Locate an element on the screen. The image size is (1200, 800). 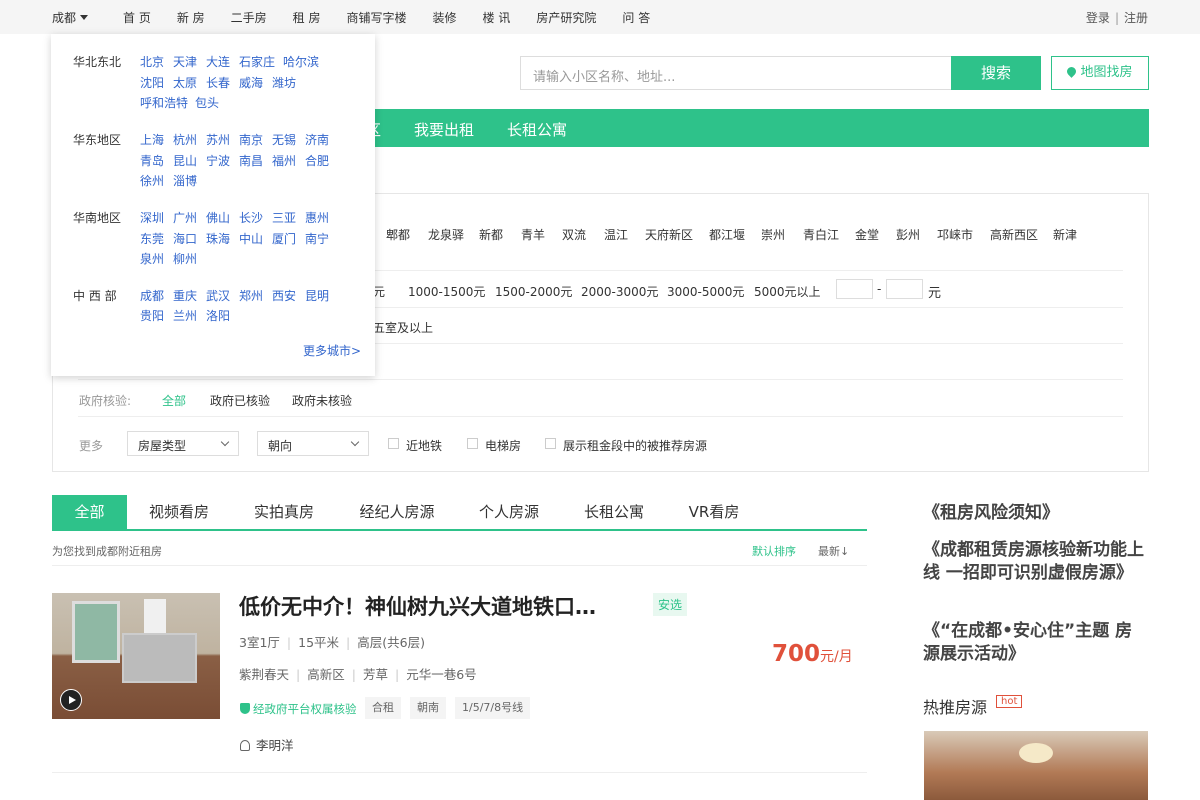
price-option: 5000元以上 is located at coordinates (787, 291).